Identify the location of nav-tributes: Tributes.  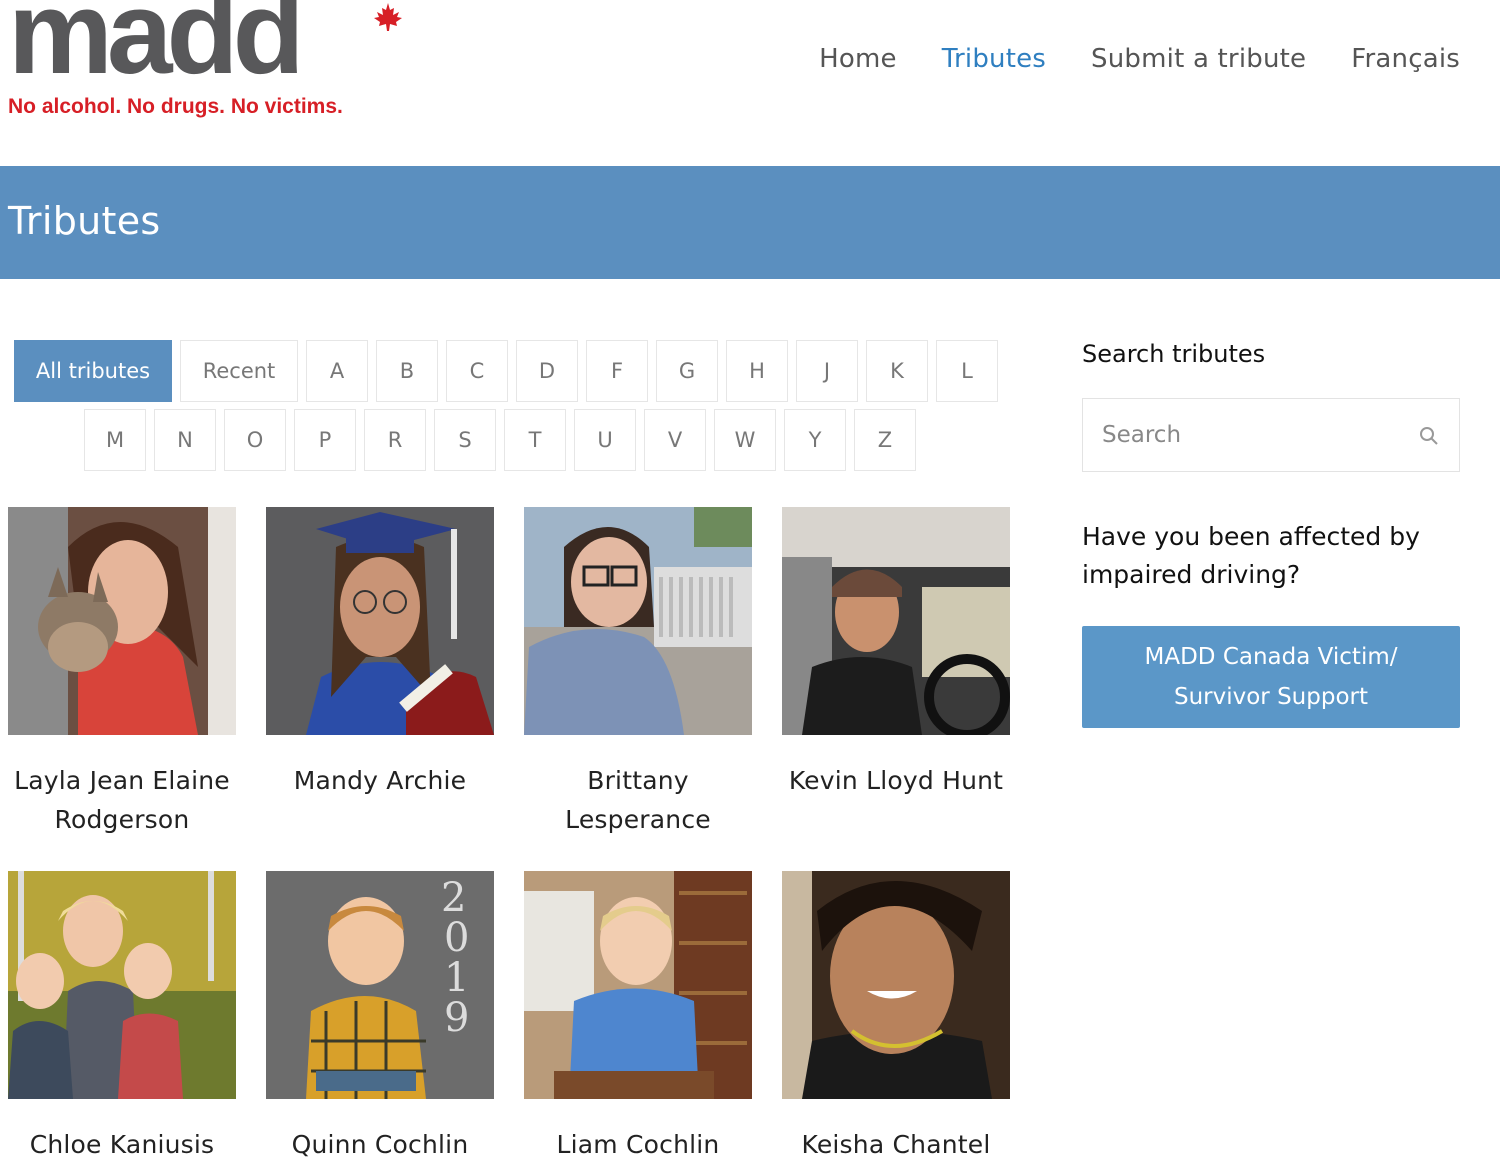
(994, 59).